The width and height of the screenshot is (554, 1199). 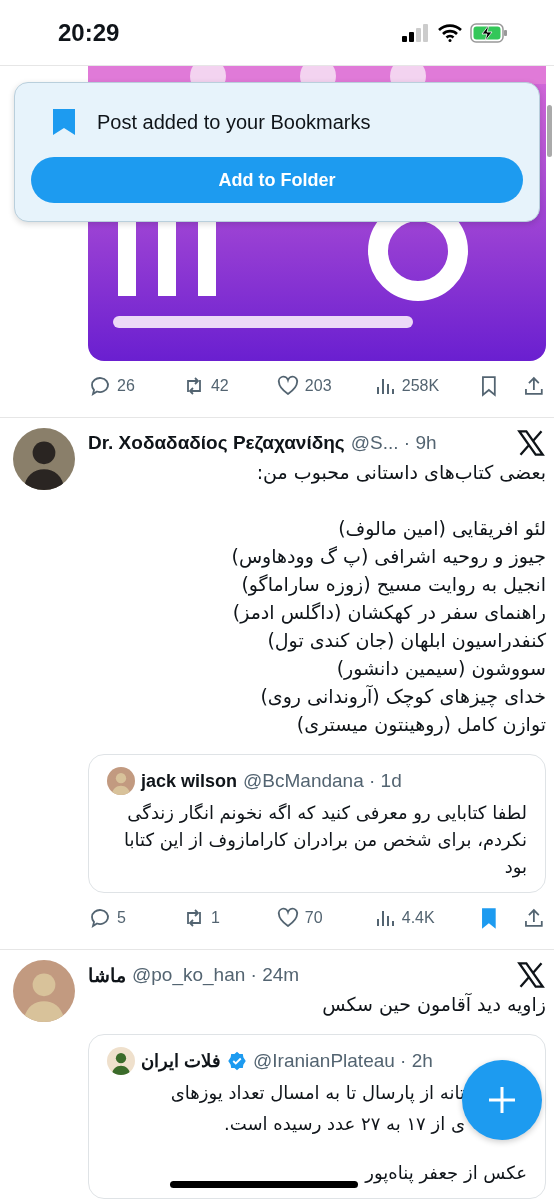 What do you see at coordinates (388, 599) in the screenshot?
I see `post-text: بعضی کتاب‌های داستانی محبوب من: لئو افریقایی (امین مالوف) جیوز و روحیه اشرافی (پ گ وودهاوس) انجیل به روایت مسیح (زوزه ساراماگو) راهنمای سفر در کهکشان (داگلس ادمز) کنفدراسیون ابلهان (جان کندی تول) سووشون (سیمین دانشور) خدای چیزهای کوچک (آروندانی روی) توازن کامل (روهینتون میستری)` at bounding box center [388, 599].